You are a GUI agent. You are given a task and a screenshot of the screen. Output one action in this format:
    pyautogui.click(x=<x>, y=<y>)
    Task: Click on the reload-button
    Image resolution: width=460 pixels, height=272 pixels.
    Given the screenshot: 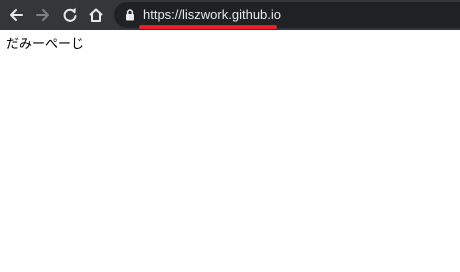 What is the action you would take?
    pyautogui.click(x=70, y=15)
    